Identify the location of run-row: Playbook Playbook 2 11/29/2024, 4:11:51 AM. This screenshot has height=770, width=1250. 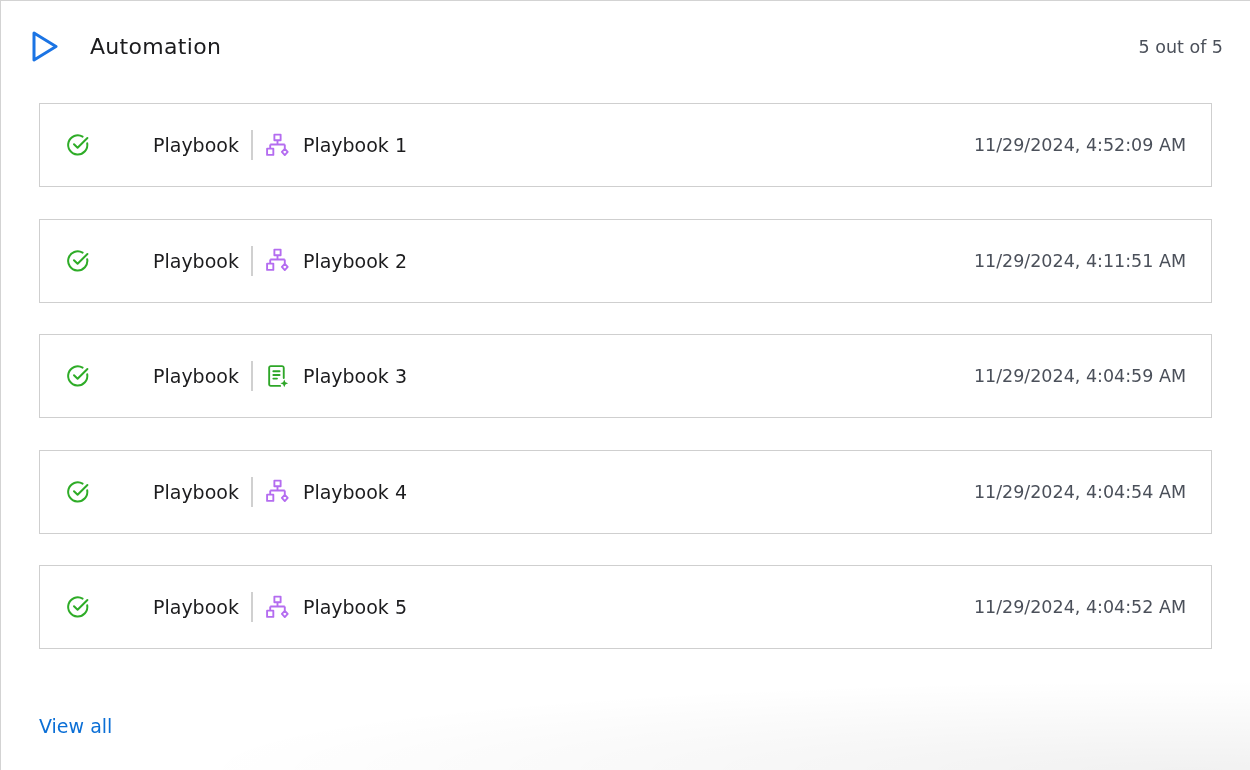
(625, 260).